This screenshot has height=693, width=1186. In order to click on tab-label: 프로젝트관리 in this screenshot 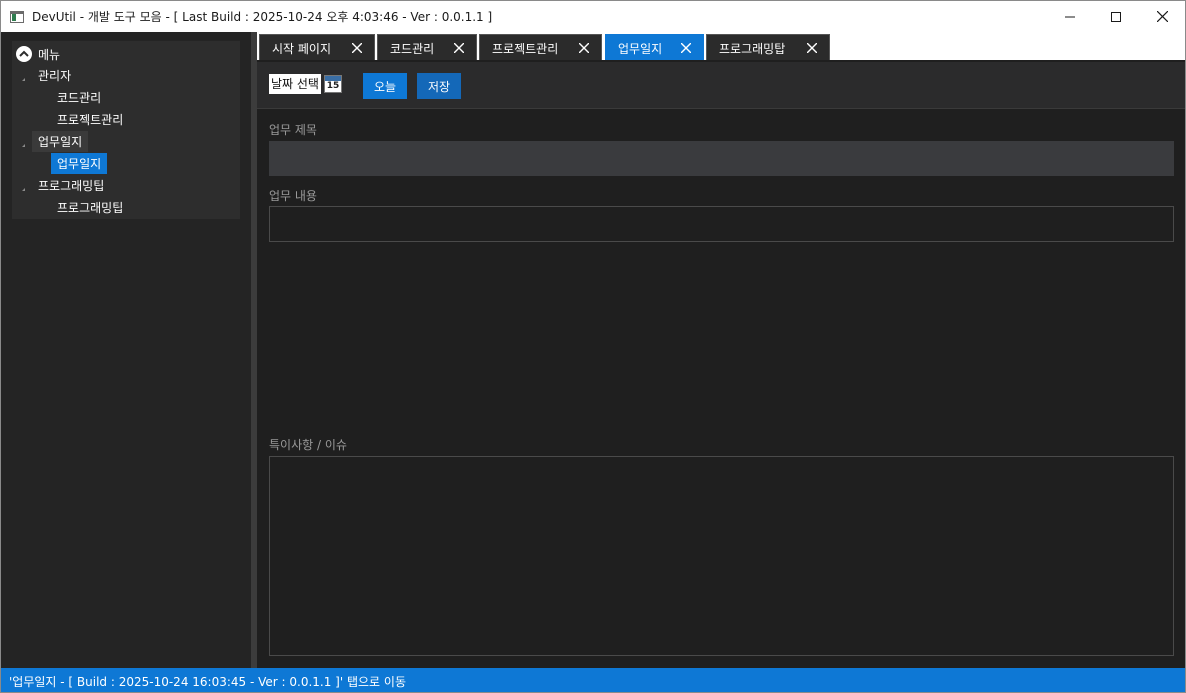, I will do `click(525, 49)`.